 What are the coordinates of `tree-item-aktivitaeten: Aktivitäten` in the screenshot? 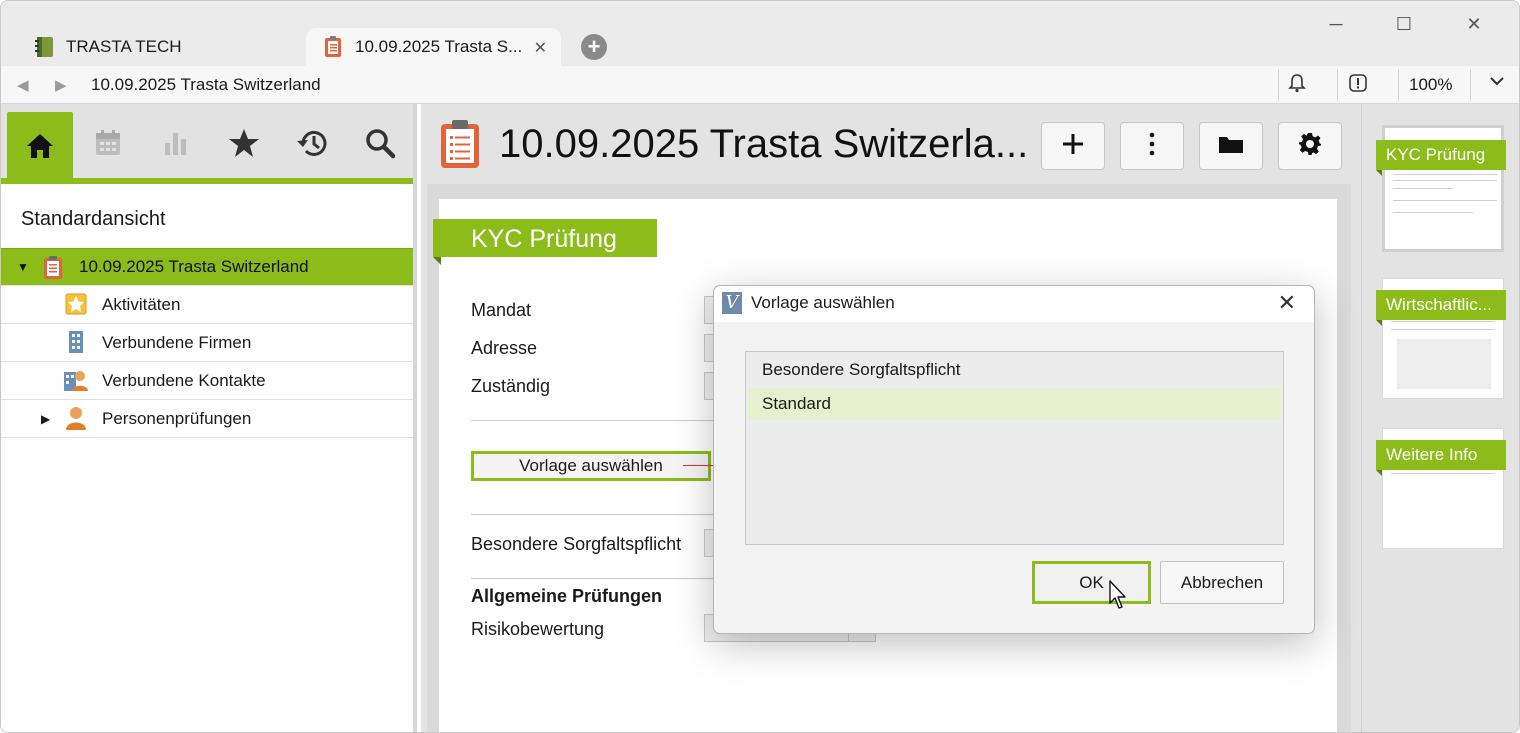 It's located at (207, 305).